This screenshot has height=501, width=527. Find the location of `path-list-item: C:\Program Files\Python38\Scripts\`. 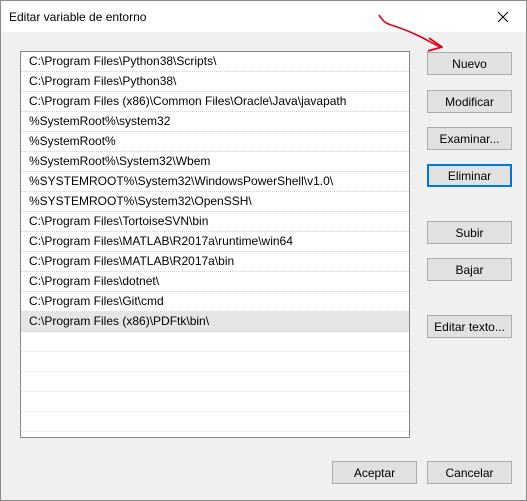

path-list-item: C:\Program Files\Python38\Scripts\ is located at coordinates (215, 62).